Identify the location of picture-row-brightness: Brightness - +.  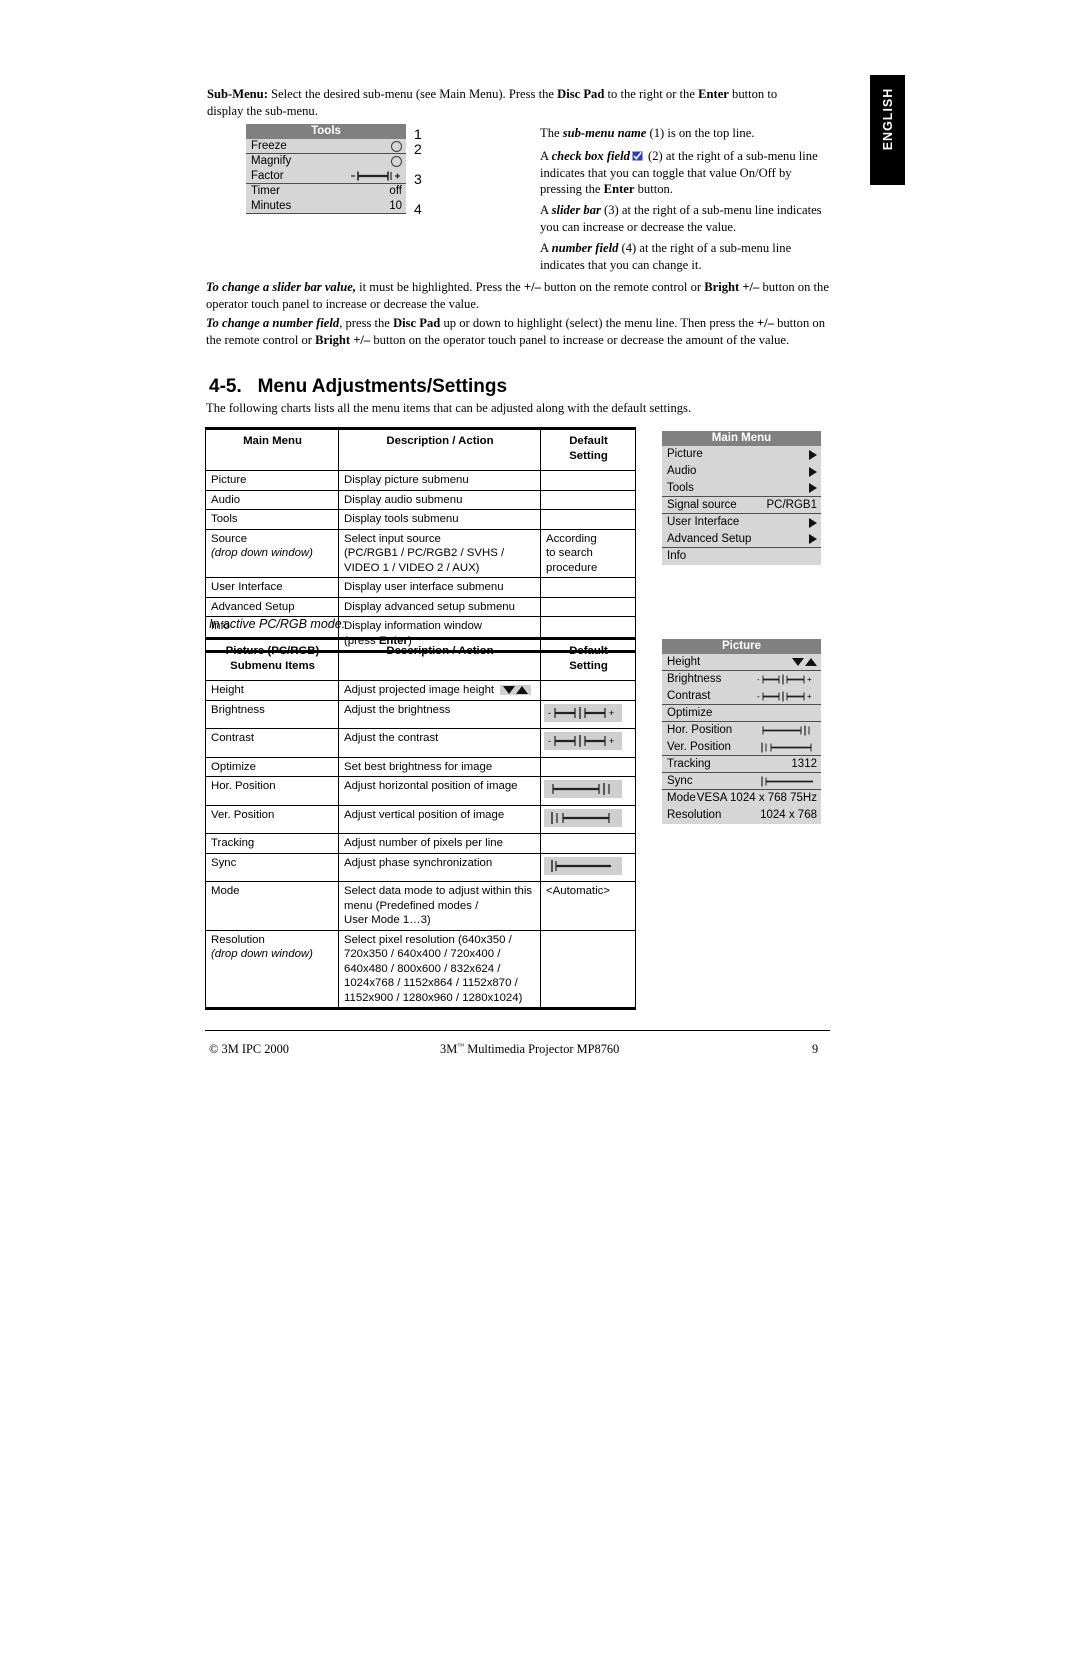
(741, 679).